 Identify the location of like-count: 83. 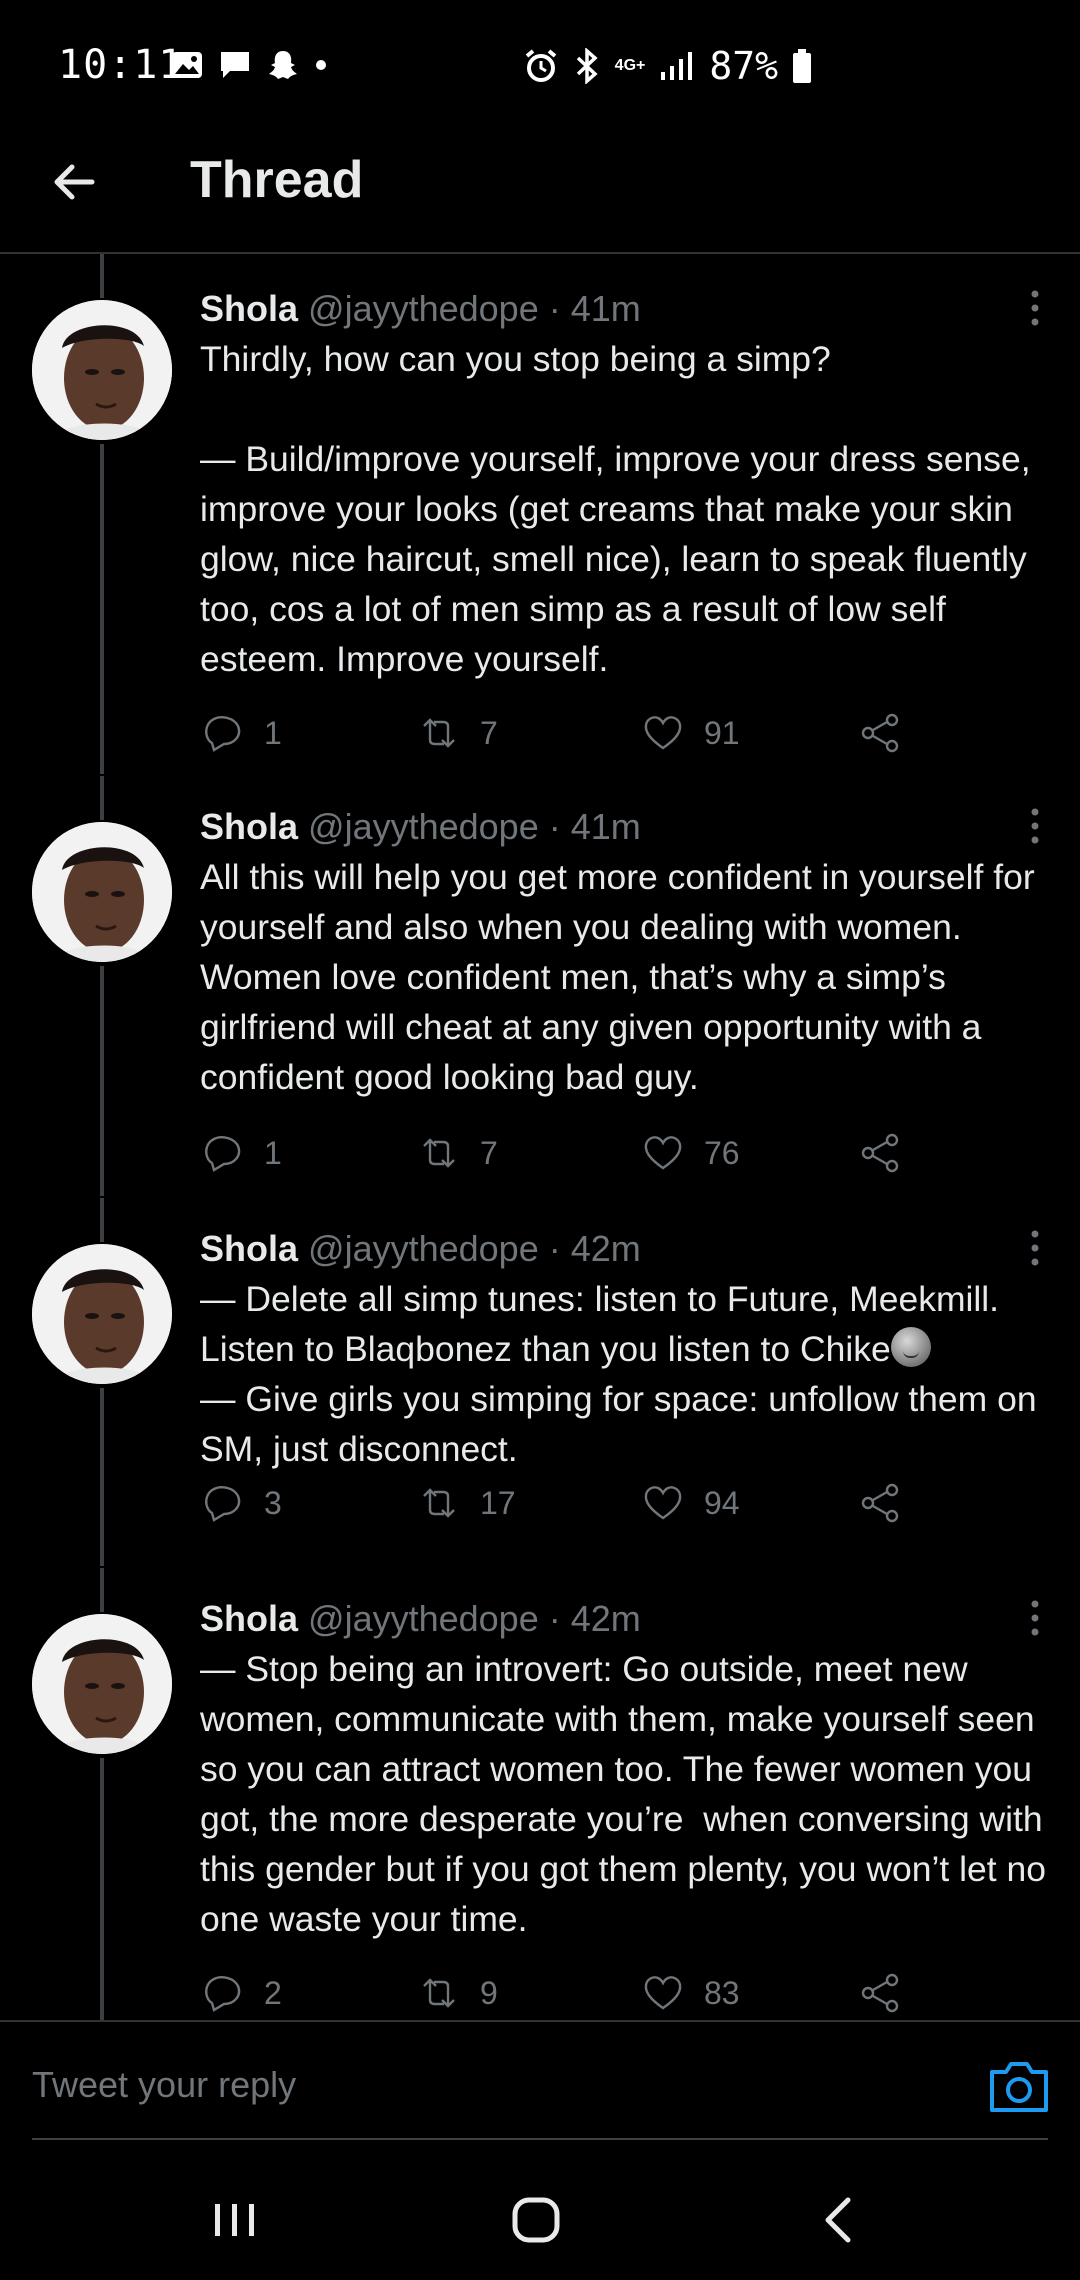
(722, 1992).